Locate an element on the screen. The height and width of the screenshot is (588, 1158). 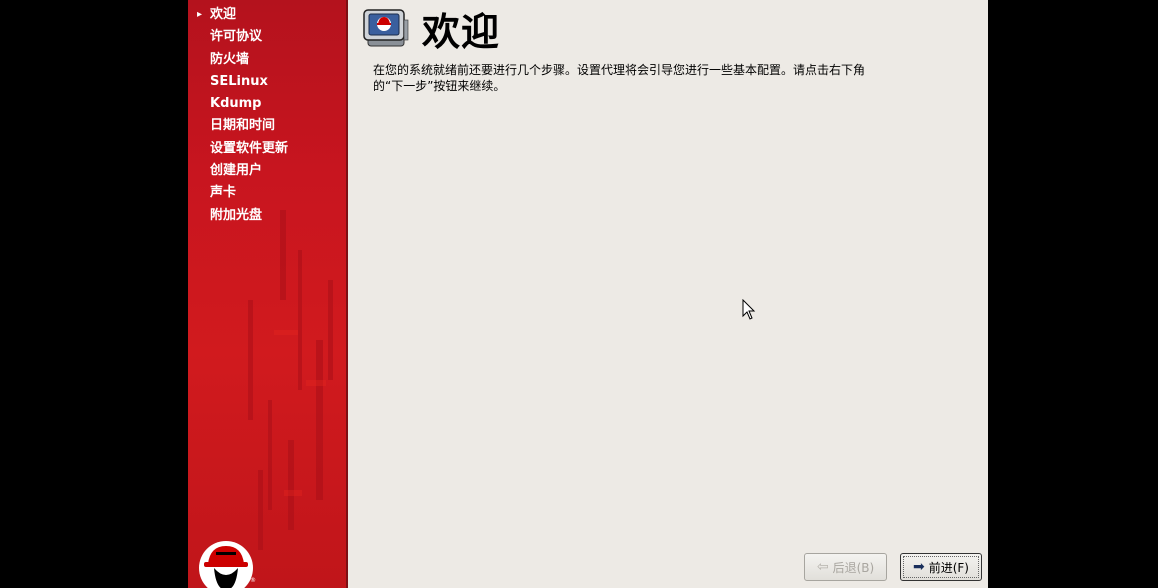
mouse-pointer-icon is located at coordinates (749, 309).